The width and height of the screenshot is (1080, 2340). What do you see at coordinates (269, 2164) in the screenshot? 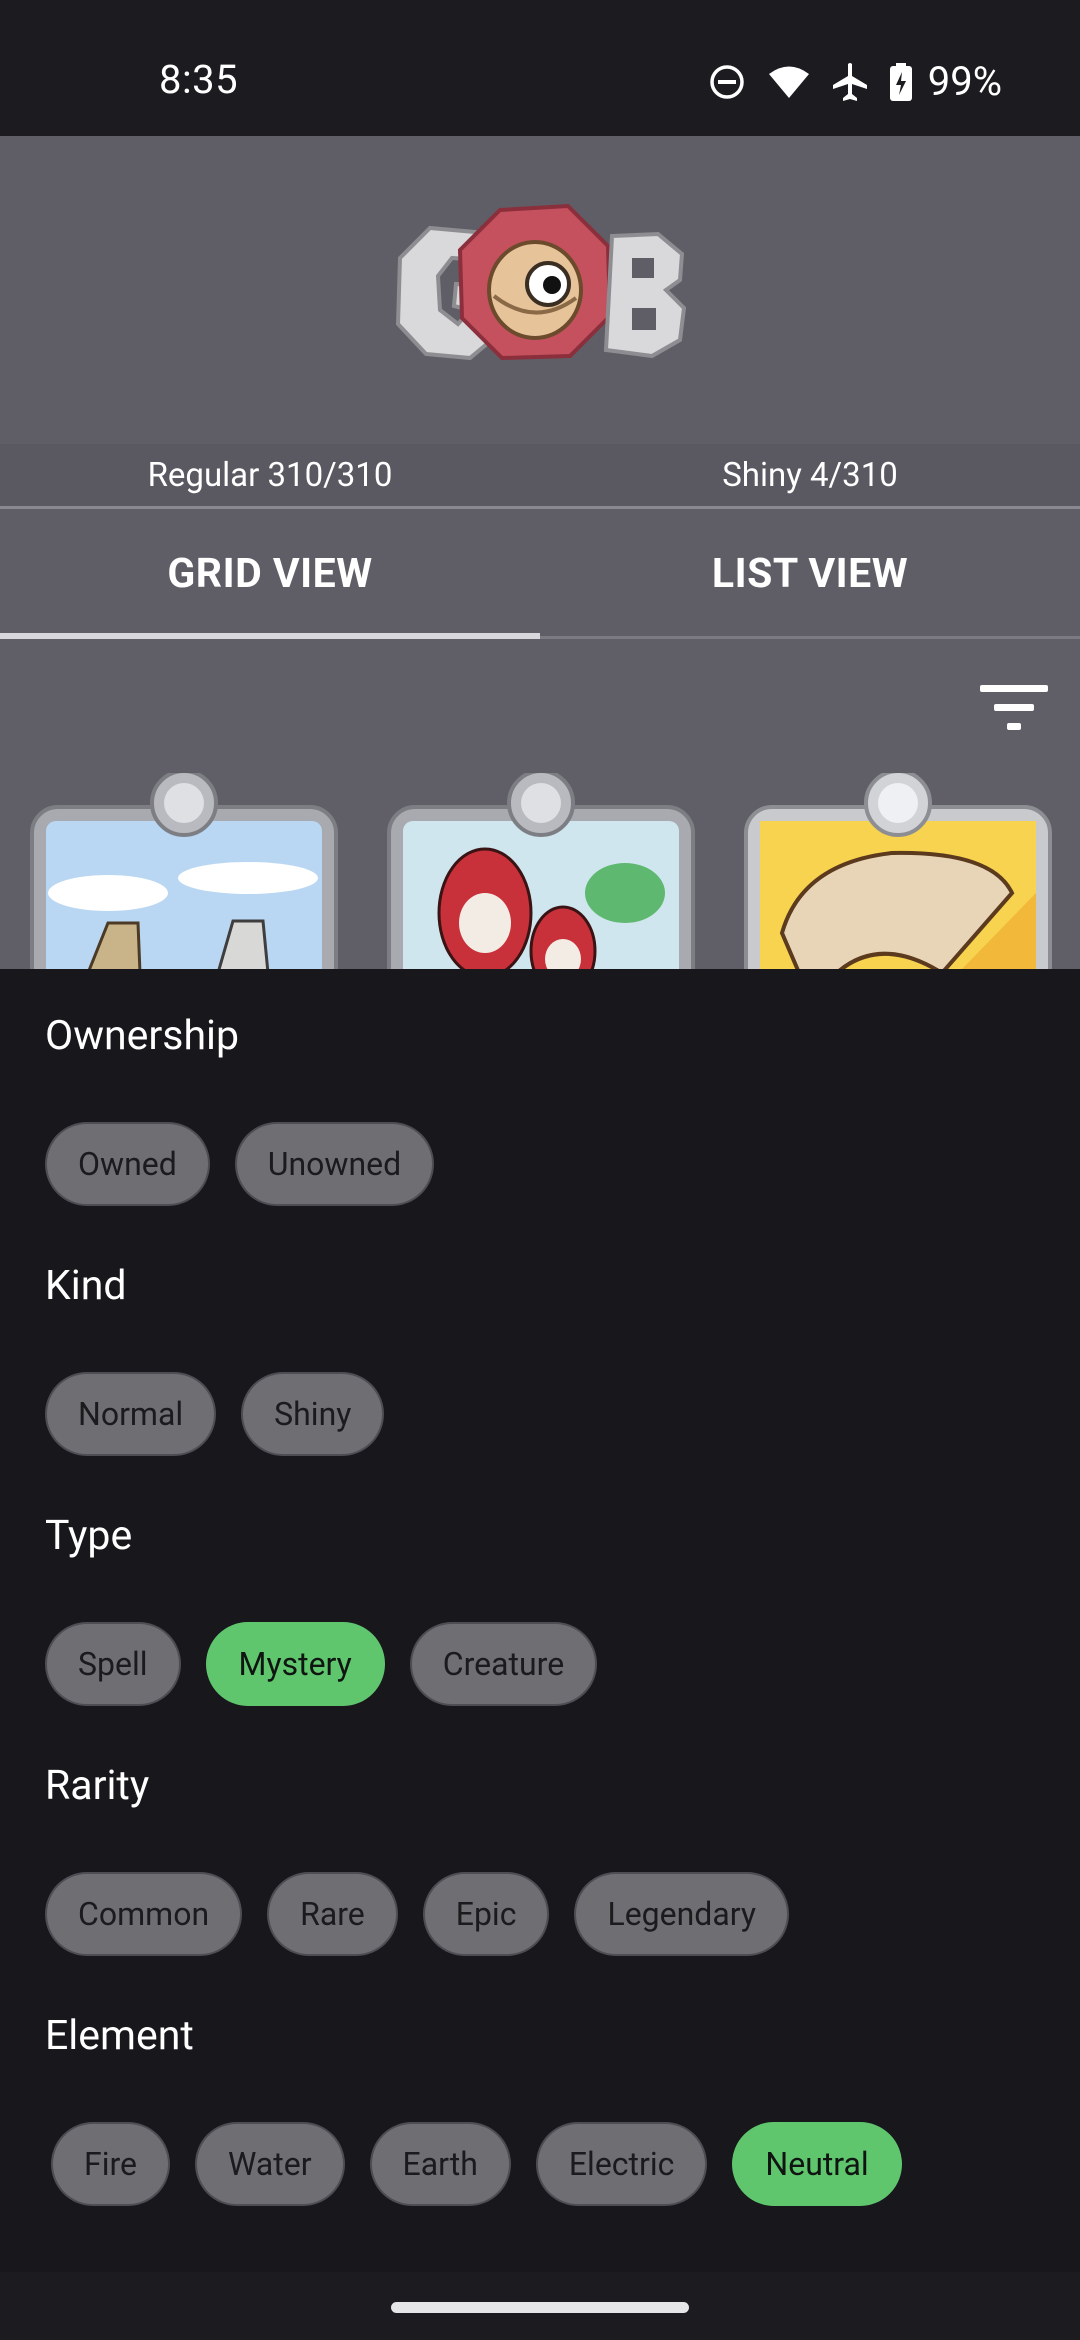
I see `chip-water: Water` at bounding box center [269, 2164].